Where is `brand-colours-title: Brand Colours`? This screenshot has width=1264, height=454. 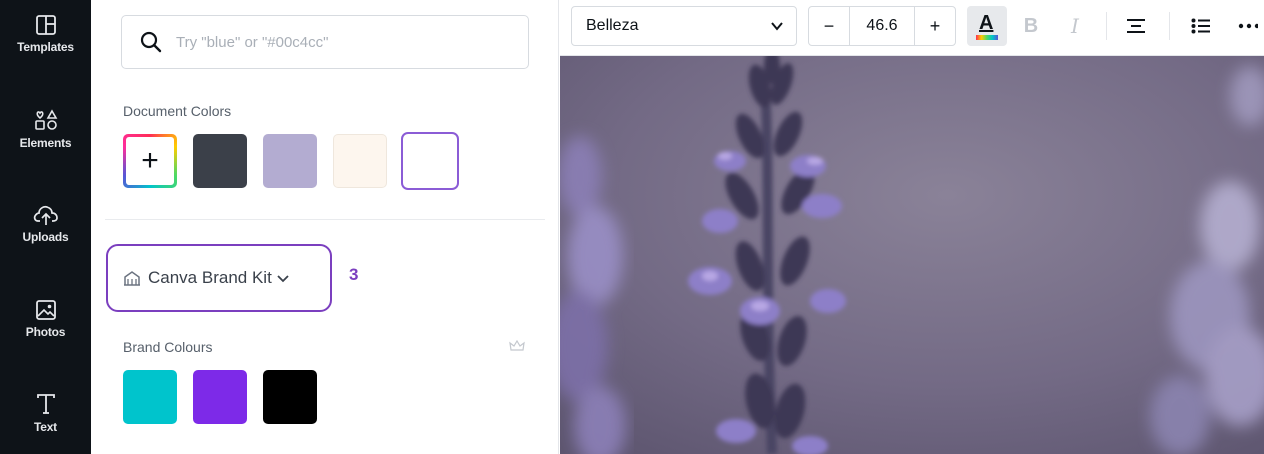 brand-colours-title: Brand Colours is located at coordinates (168, 347).